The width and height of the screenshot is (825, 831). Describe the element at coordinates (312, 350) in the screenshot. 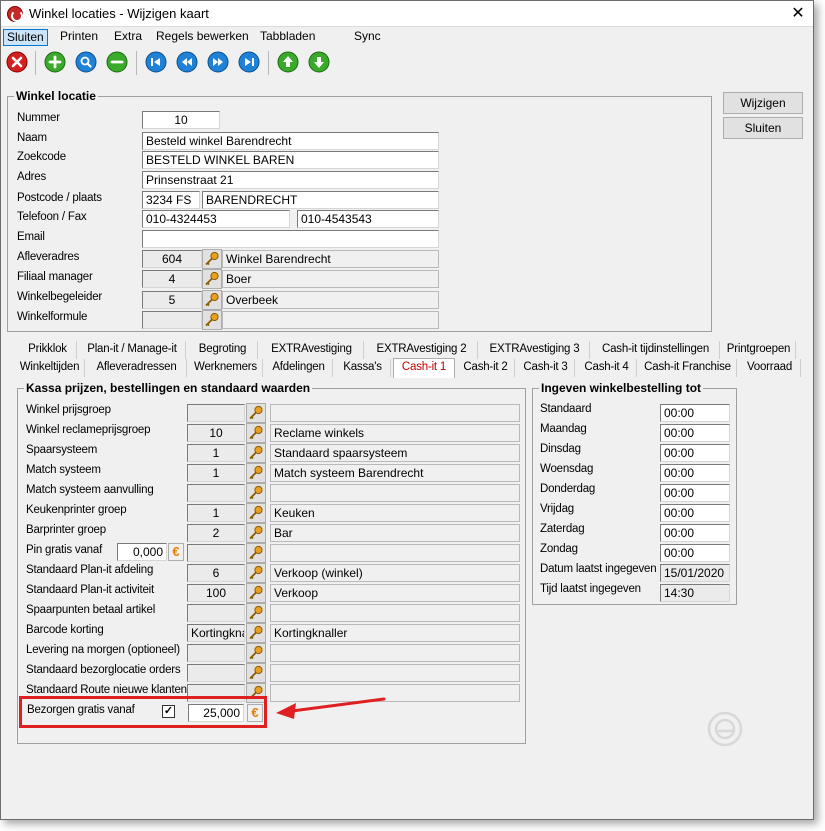

I see `tab-extravestiging: EXTRAvestiging` at that location.